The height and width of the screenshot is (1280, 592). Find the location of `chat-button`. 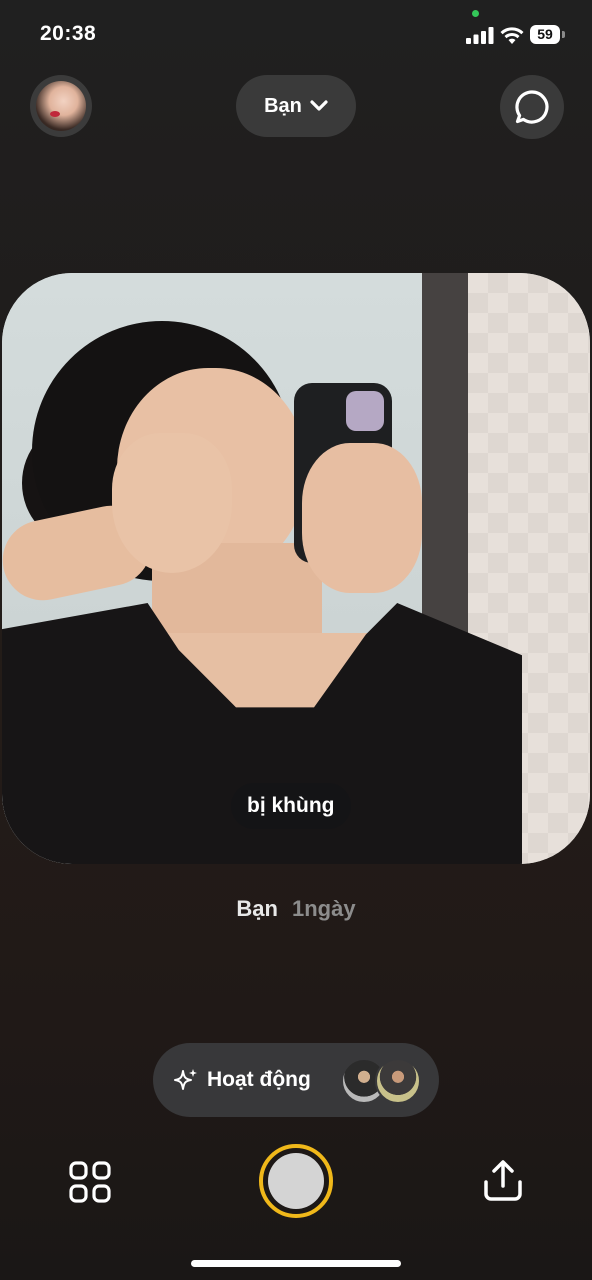

chat-button is located at coordinates (532, 107).